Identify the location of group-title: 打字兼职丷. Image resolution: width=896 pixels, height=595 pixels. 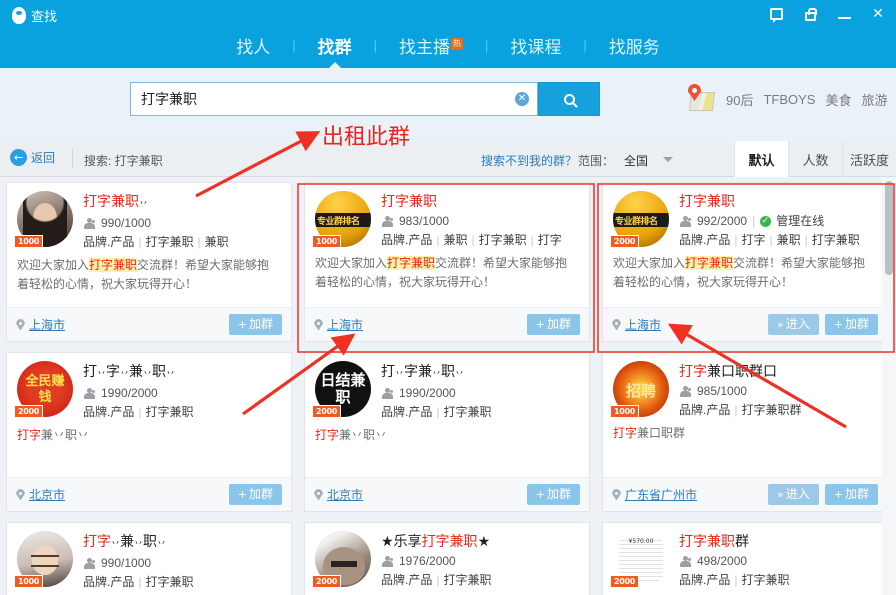
(182, 202).